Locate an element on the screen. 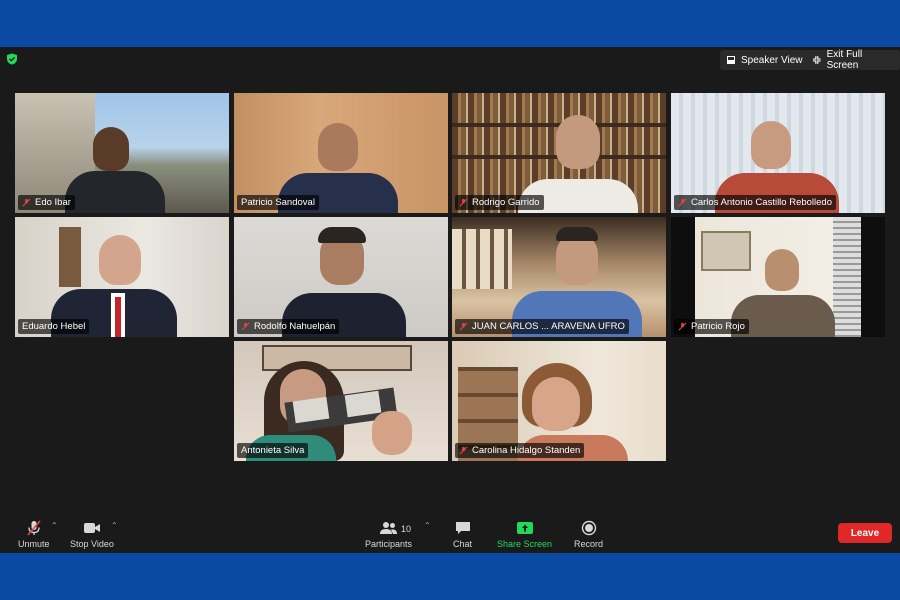 This screenshot has width=900, height=600. participants-icon is located at coordinates (388, 528).